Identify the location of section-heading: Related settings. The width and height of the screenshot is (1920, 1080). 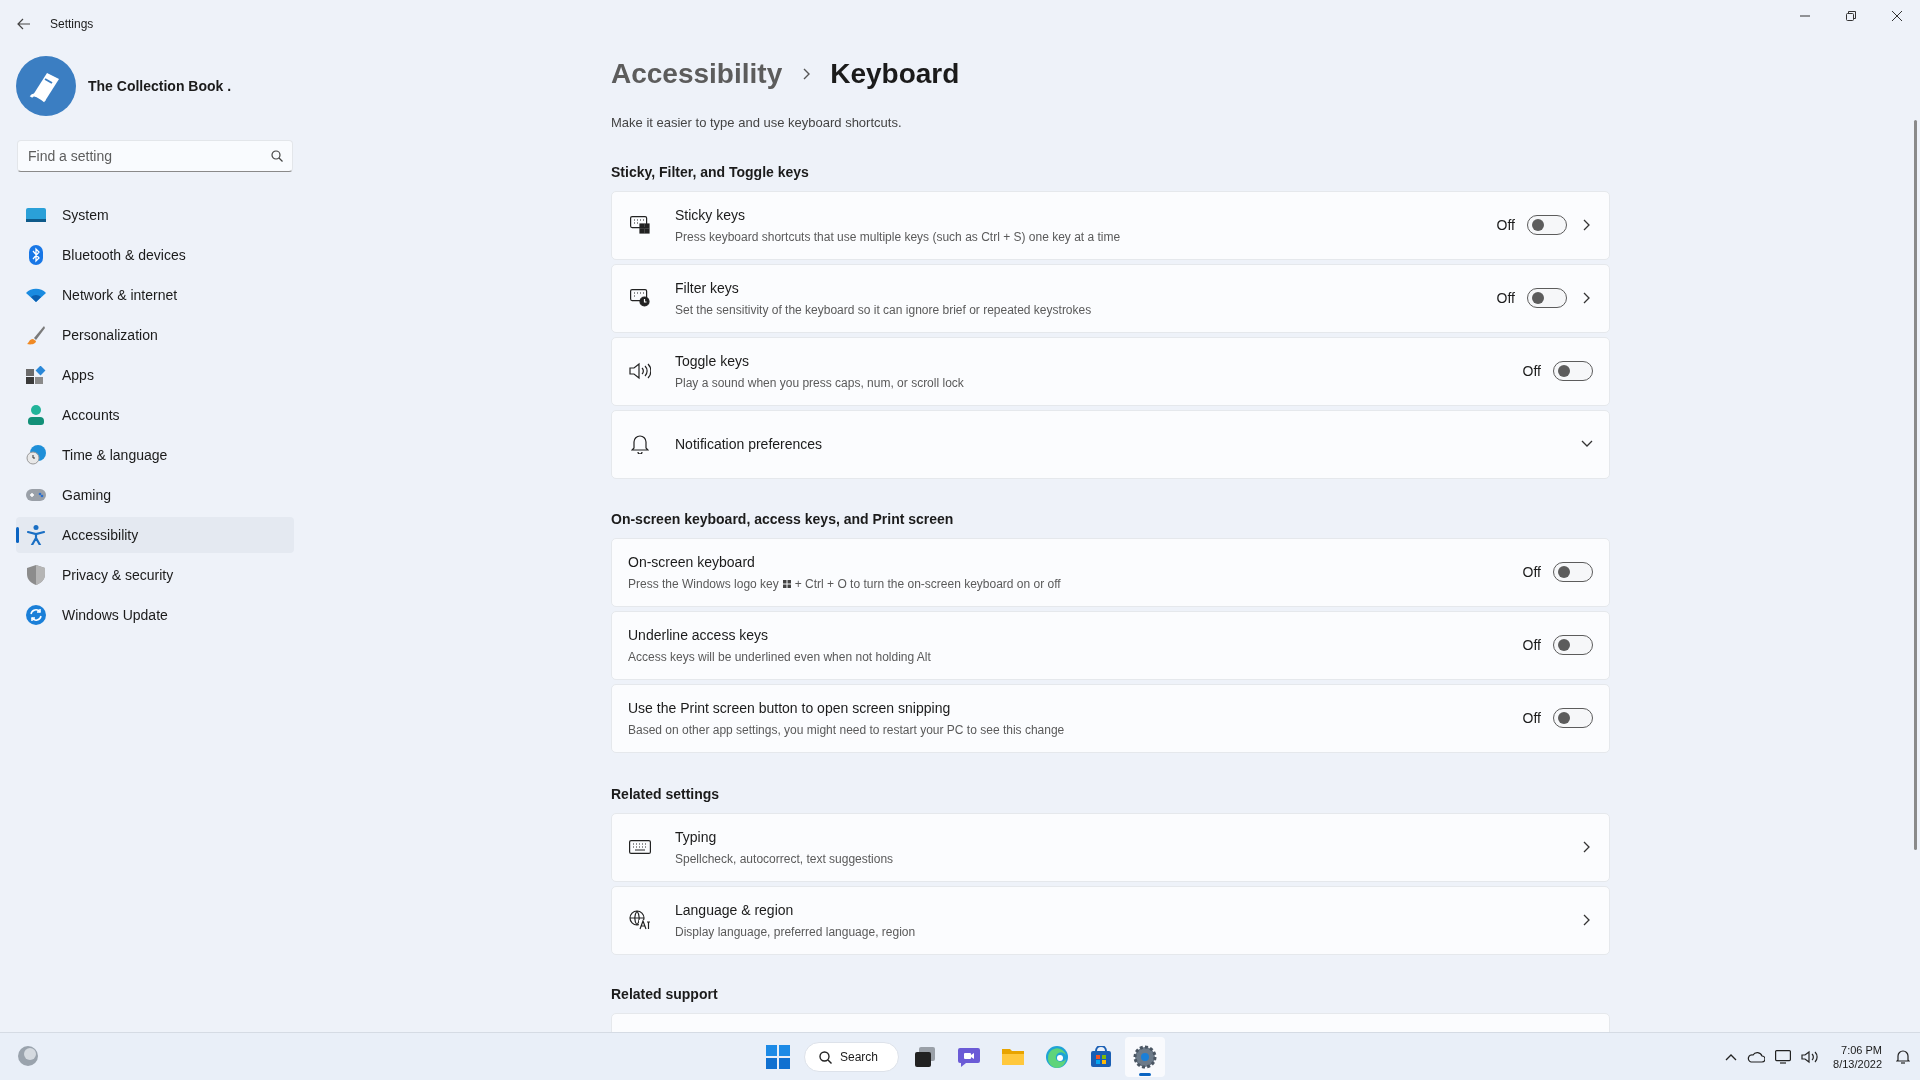
(666, 794).